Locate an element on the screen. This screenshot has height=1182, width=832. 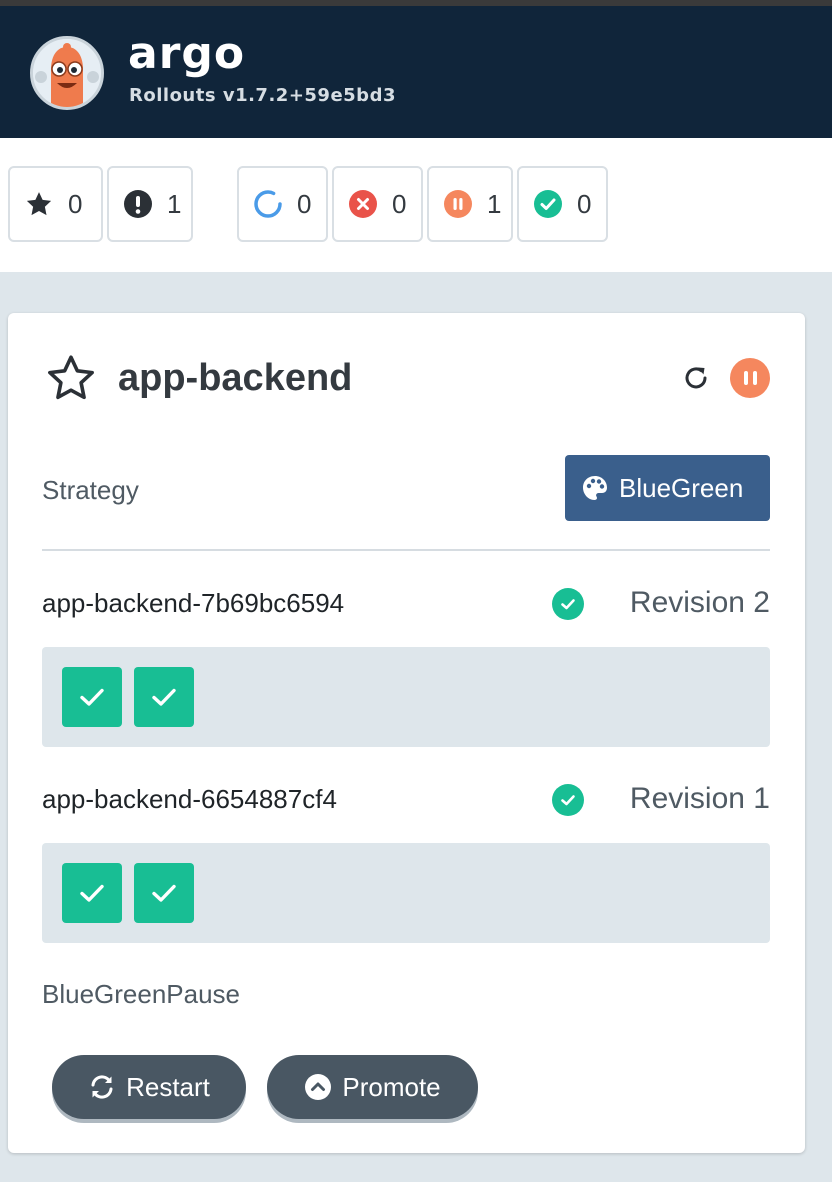
strategy-name: BlueGreen is located at coordinates (681, 487).